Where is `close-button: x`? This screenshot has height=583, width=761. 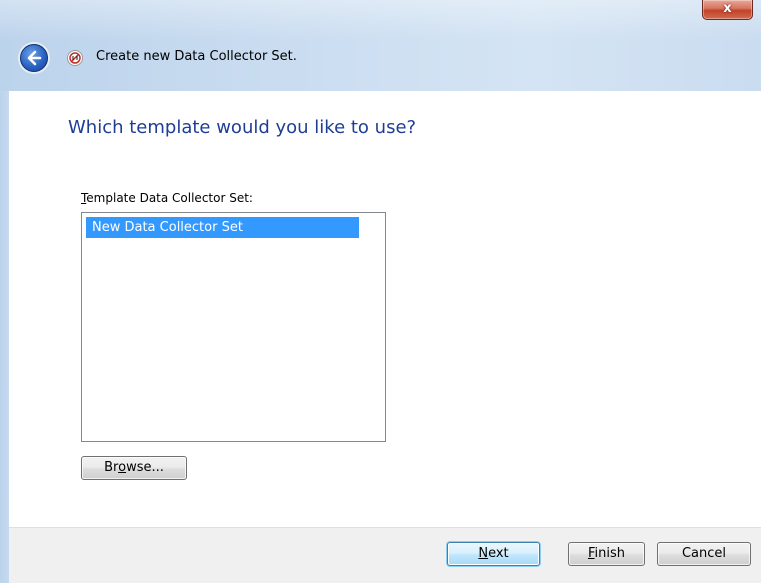
close-button: x is located at coordinates (727, 10).